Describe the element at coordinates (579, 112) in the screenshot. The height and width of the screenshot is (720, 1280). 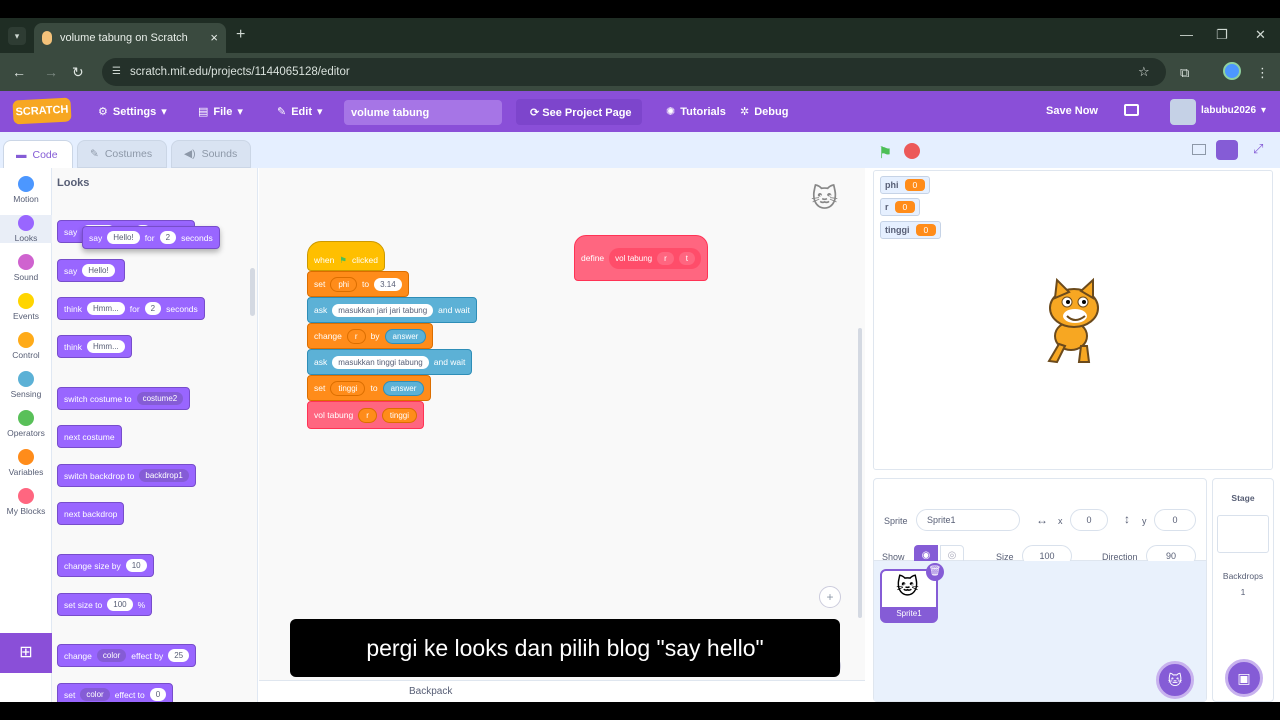
I see `see-project-page-button: ⟳ See Project Page` at that location.